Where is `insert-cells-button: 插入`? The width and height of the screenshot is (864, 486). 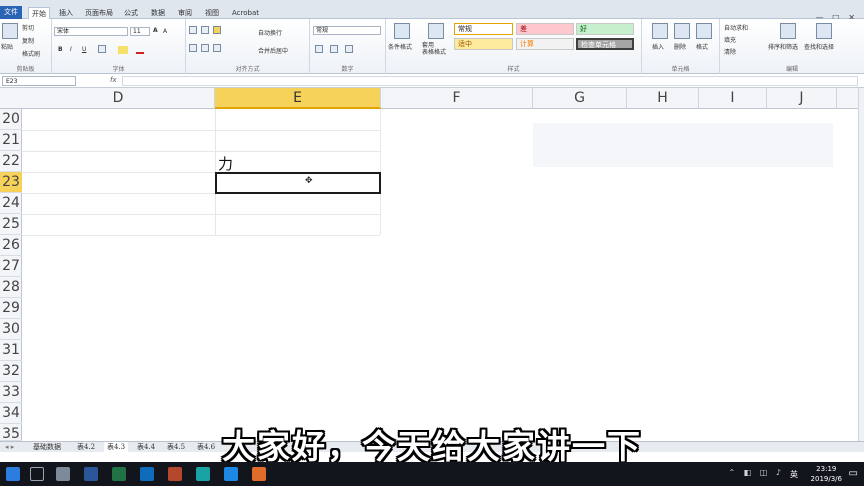
insert-cells-button: 插入 is located at coordinates (658, 46).